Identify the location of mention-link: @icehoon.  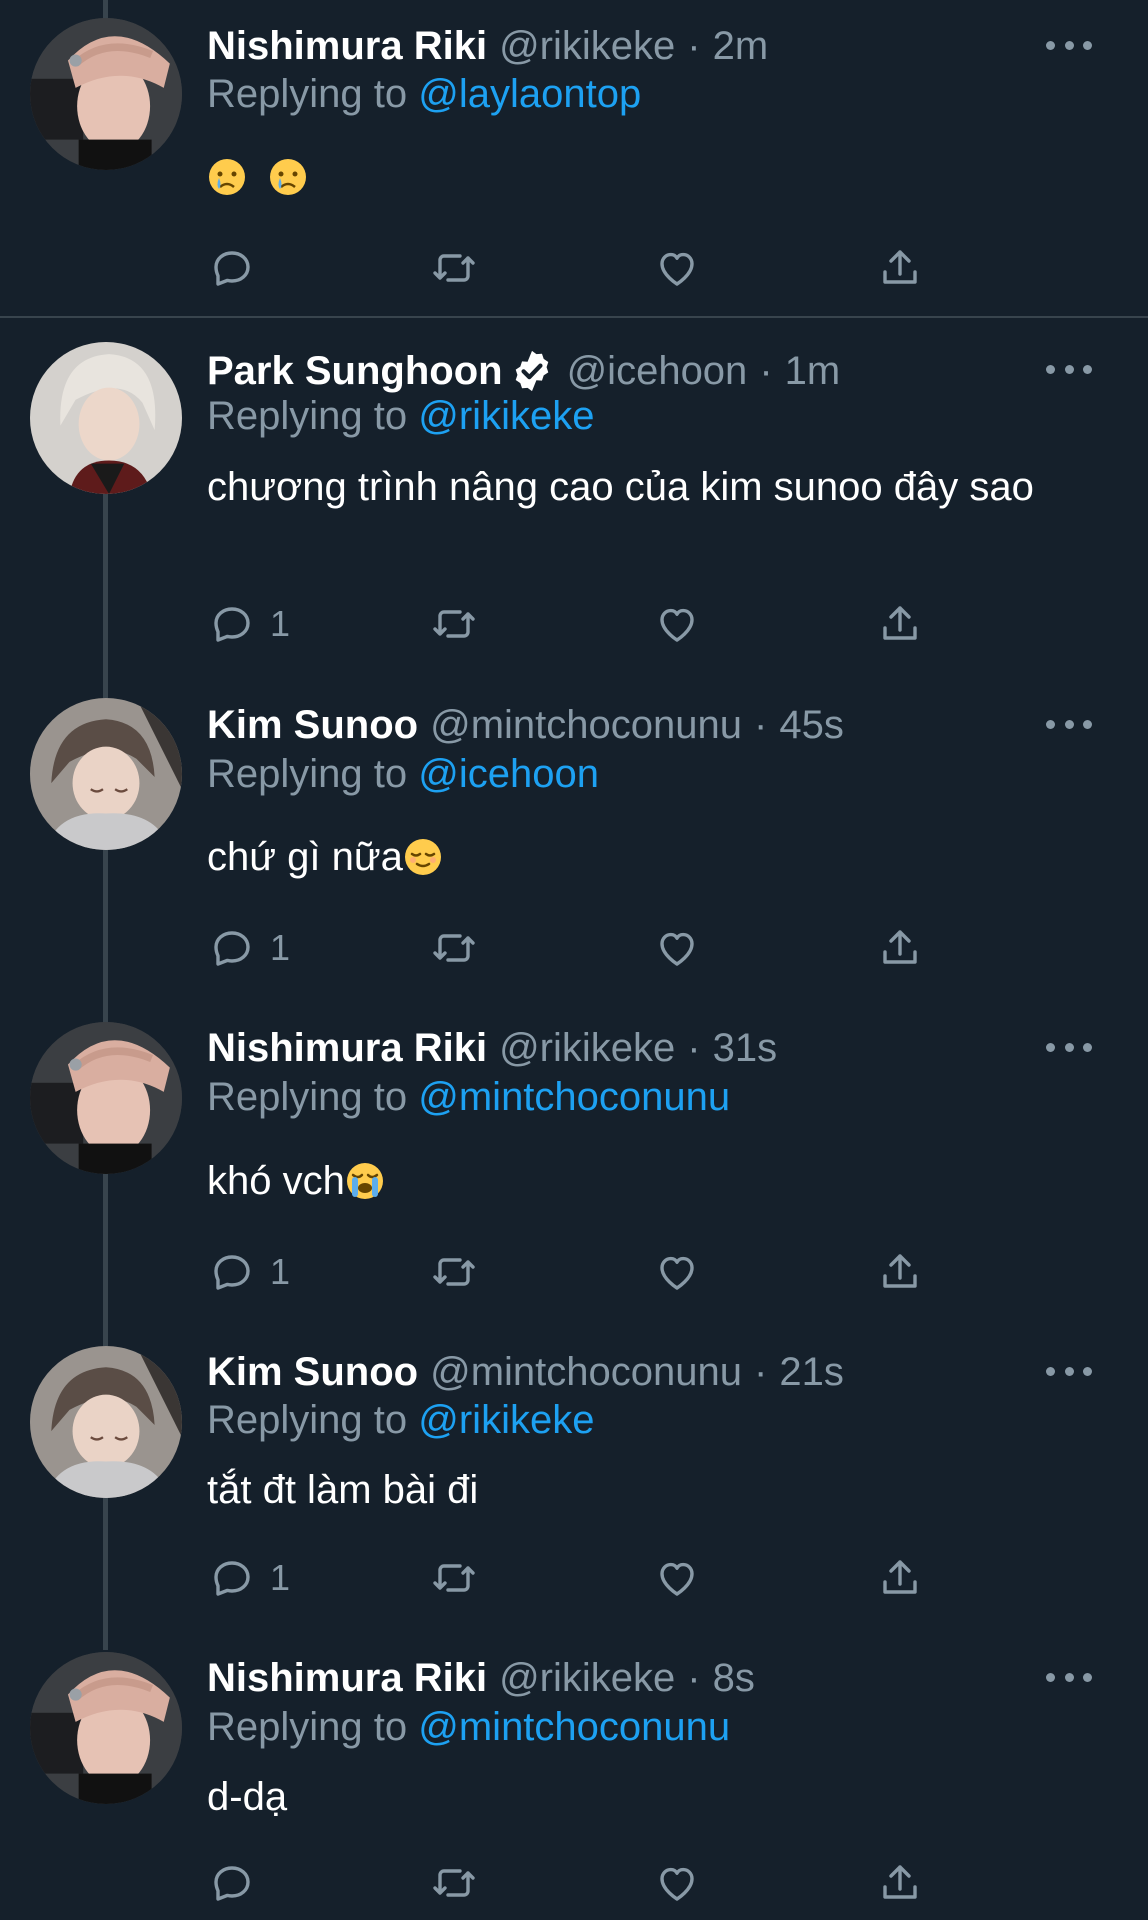
(508, 774).